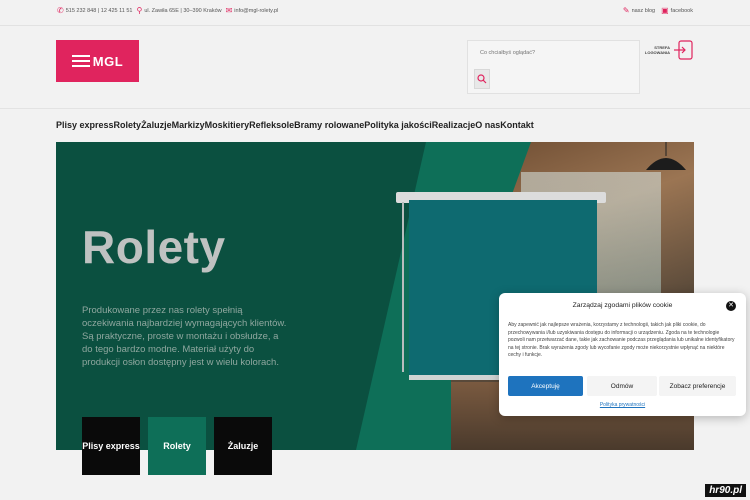  What do you see at coordinates (487, 125) in the screenshot?
I see `nav-item-o-nas: O nas` at bounding box center [487, 125].